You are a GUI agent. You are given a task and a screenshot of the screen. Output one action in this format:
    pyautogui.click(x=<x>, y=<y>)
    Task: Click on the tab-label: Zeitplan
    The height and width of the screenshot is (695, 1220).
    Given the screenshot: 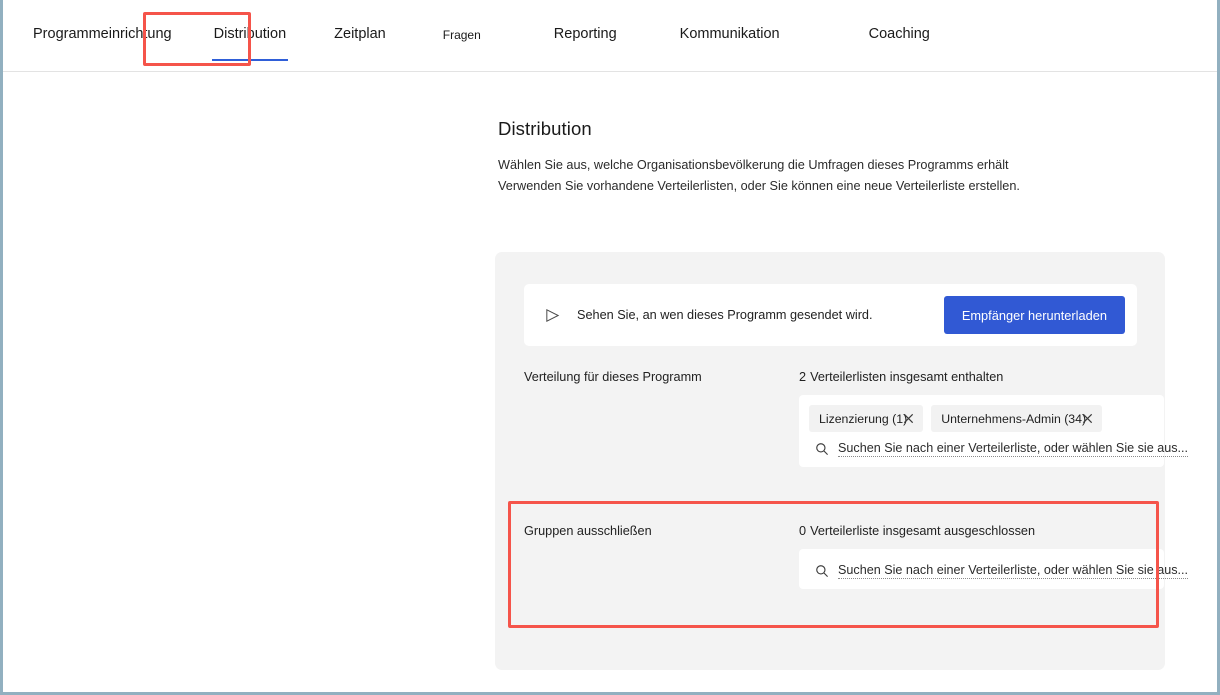 What is the action you would take?
    pyautogui.click(x=360, y=34)
    